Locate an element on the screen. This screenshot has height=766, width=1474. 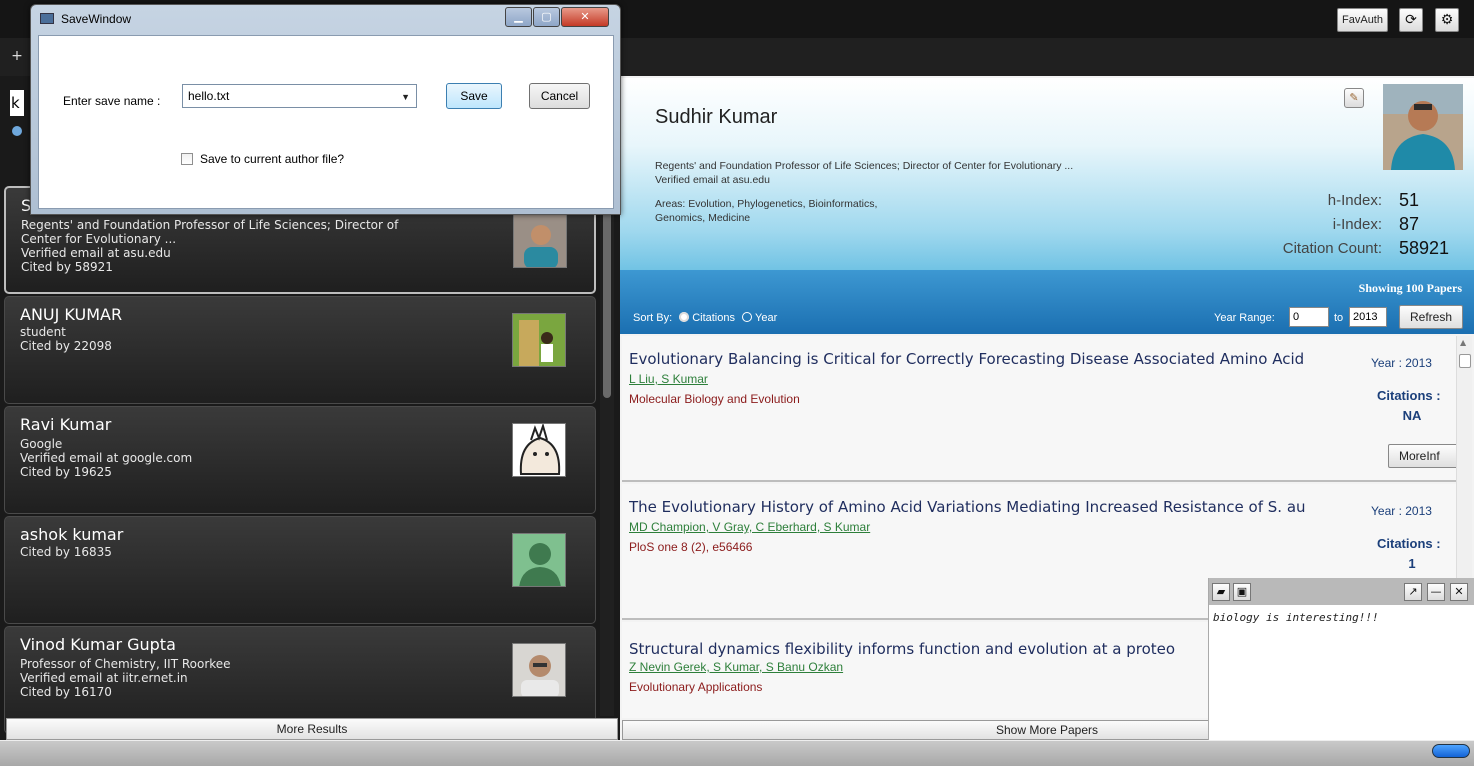
minimize-button: ▁ is located at coordinates (518, 17).